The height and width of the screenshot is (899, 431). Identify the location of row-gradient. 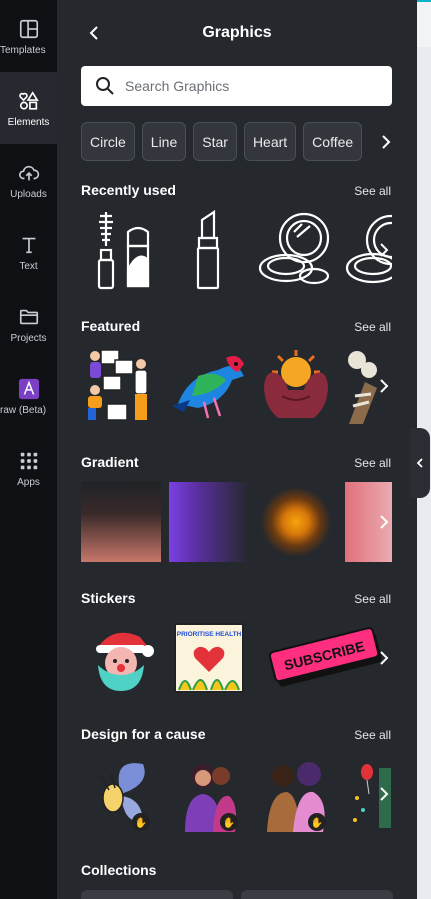
(236, 522).